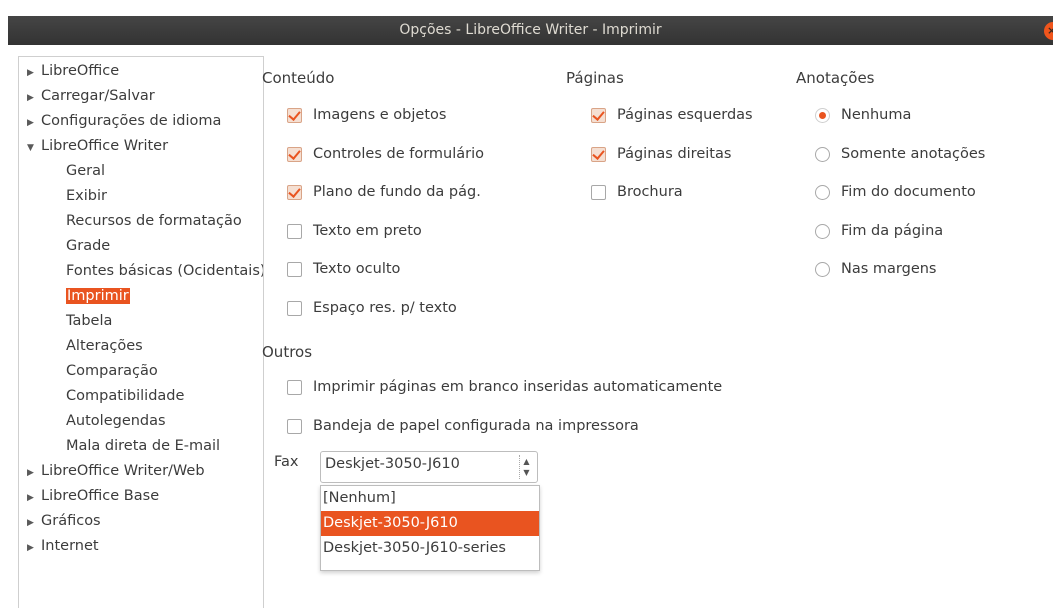  Describe the element at coordinates (286, 462) in the screenshot. I see `fax-label: Fax` at that location.